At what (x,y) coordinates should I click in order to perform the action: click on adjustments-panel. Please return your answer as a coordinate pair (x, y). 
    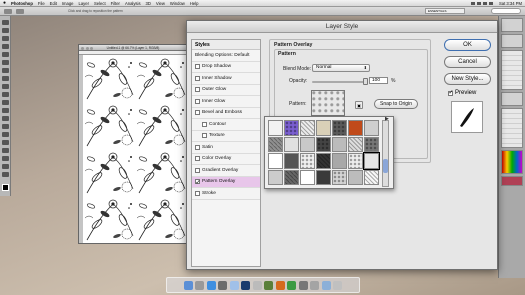
    Looking at the image, I should click on (512, 41).